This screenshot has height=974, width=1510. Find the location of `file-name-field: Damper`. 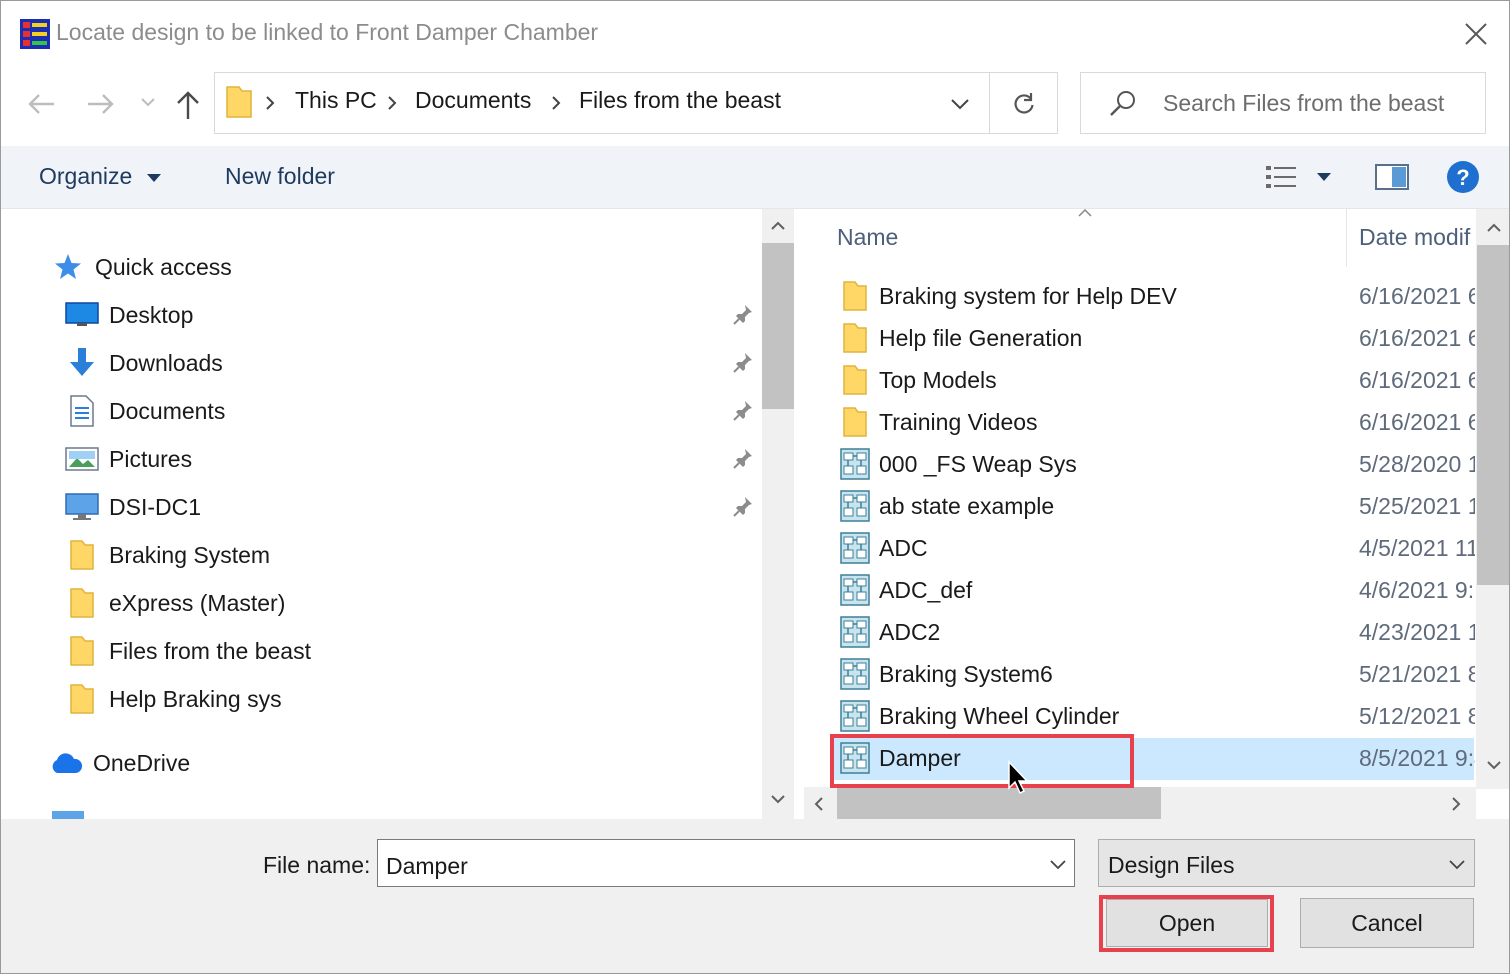

file-name-field: Damper is located at coordinates (726, 863).